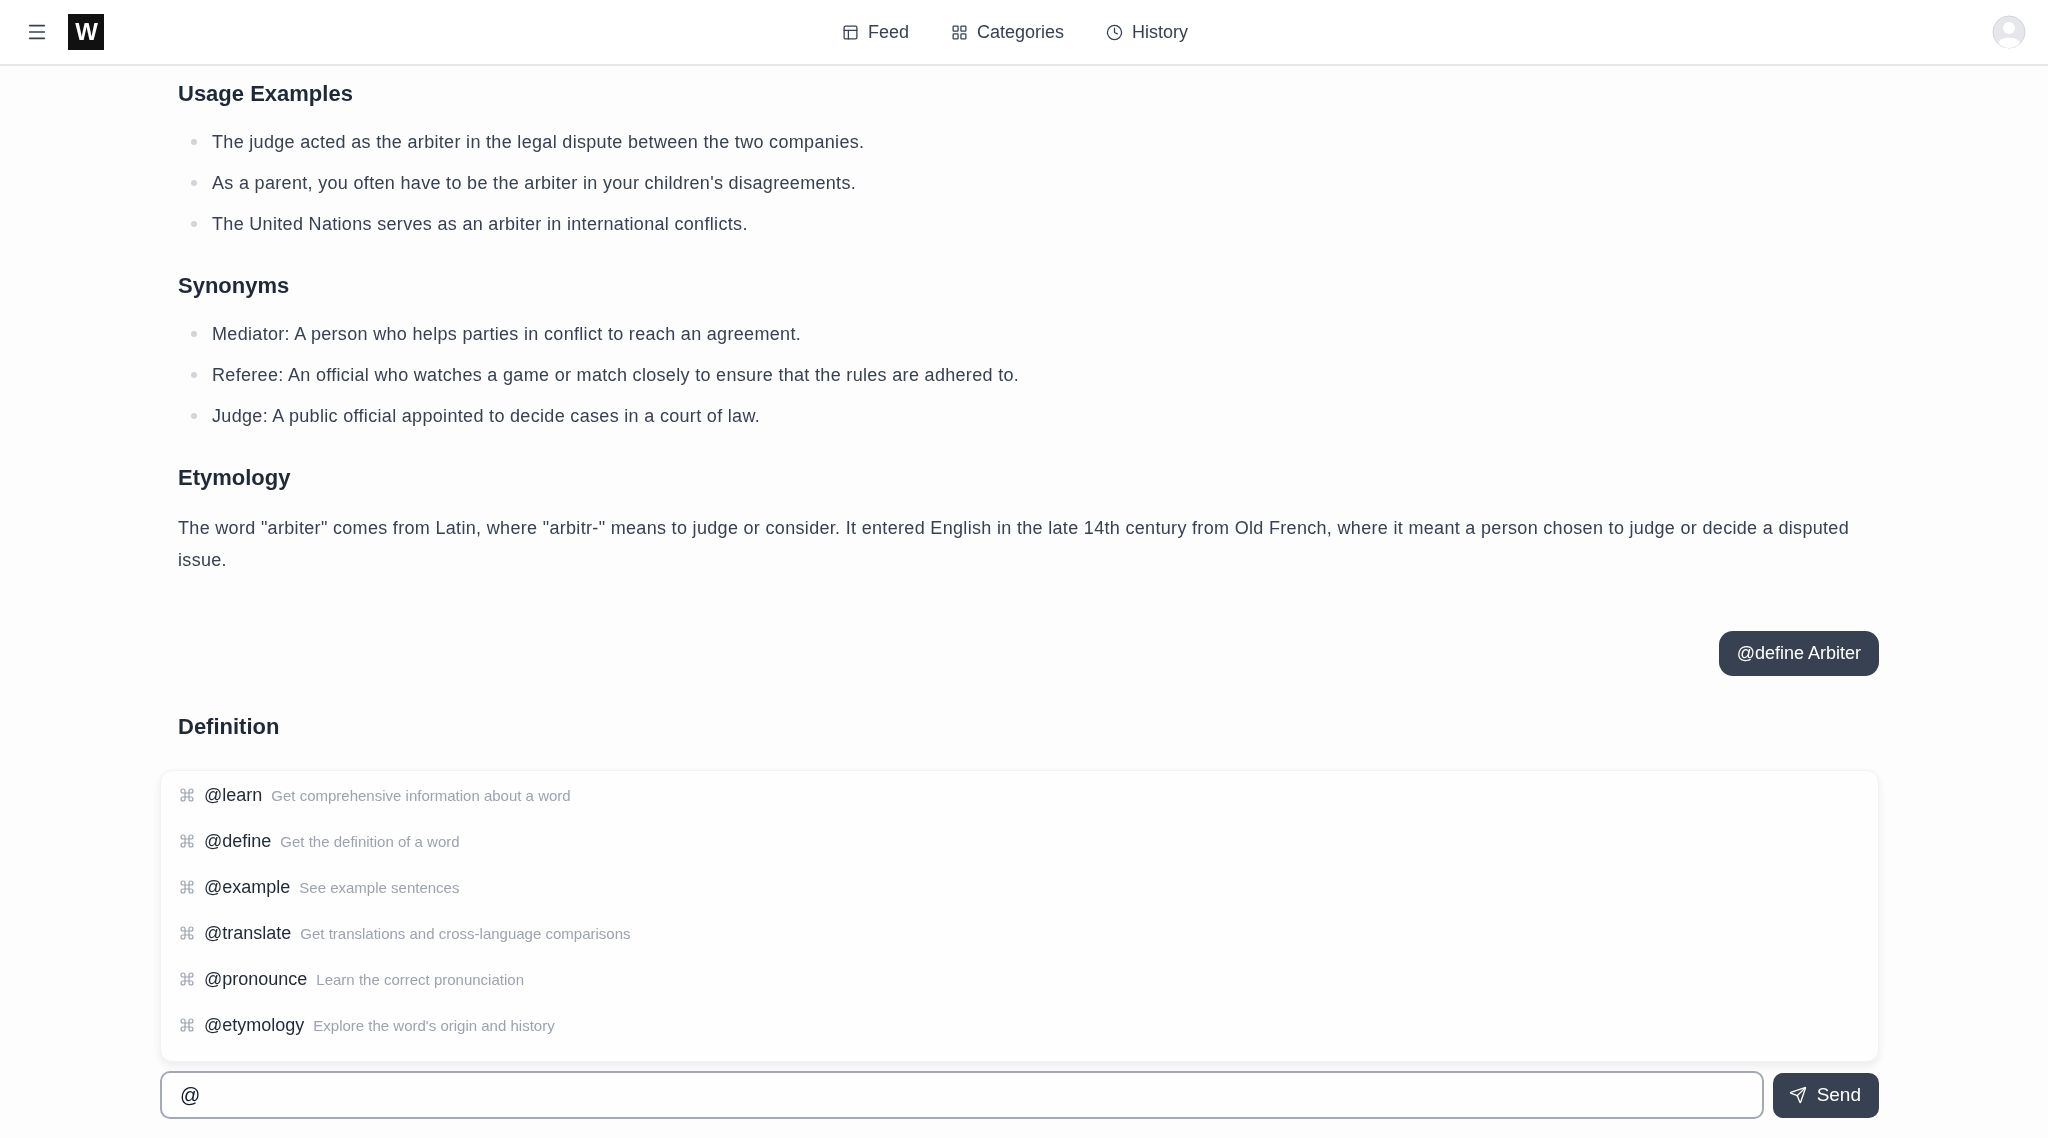  I want to click on command-name: @translate, so click(248, 933).